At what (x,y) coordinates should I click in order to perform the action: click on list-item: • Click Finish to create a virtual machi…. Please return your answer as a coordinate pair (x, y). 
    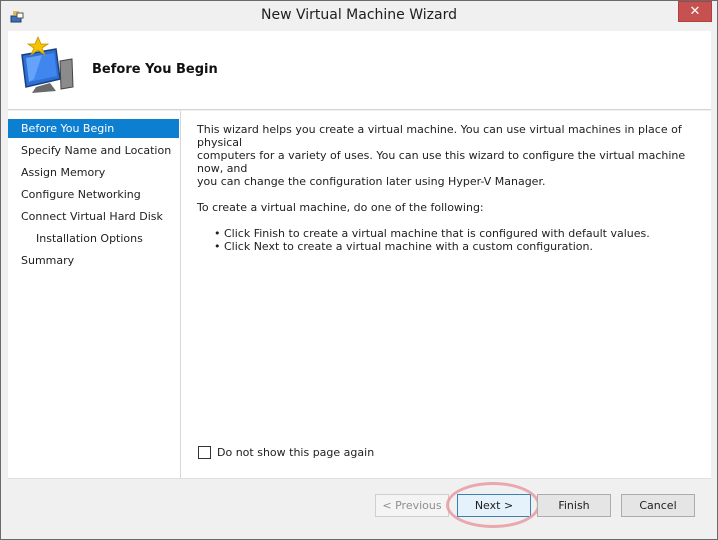
    Looking at the image, I should click on (432, 233).